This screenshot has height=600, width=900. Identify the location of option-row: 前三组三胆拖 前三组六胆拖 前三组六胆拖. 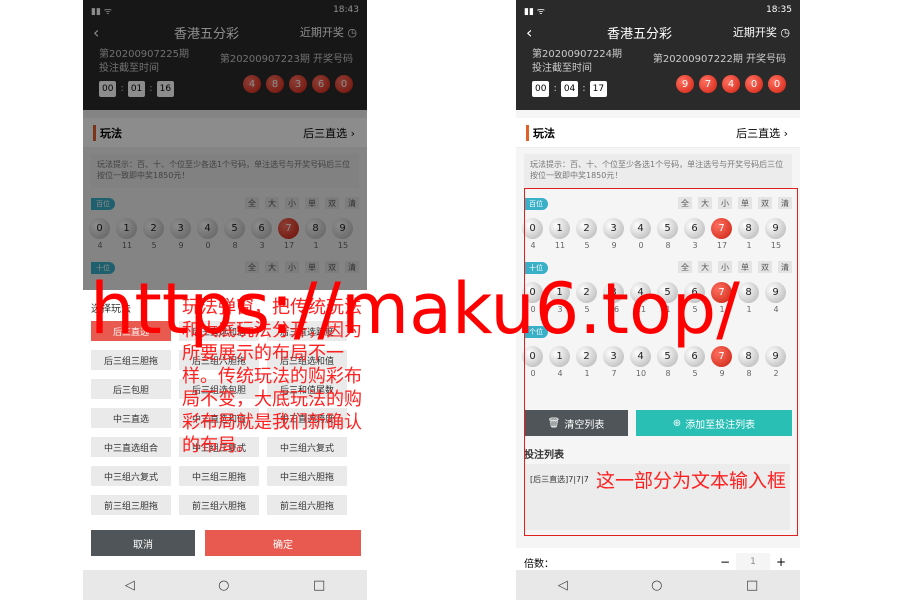
(225, 505).